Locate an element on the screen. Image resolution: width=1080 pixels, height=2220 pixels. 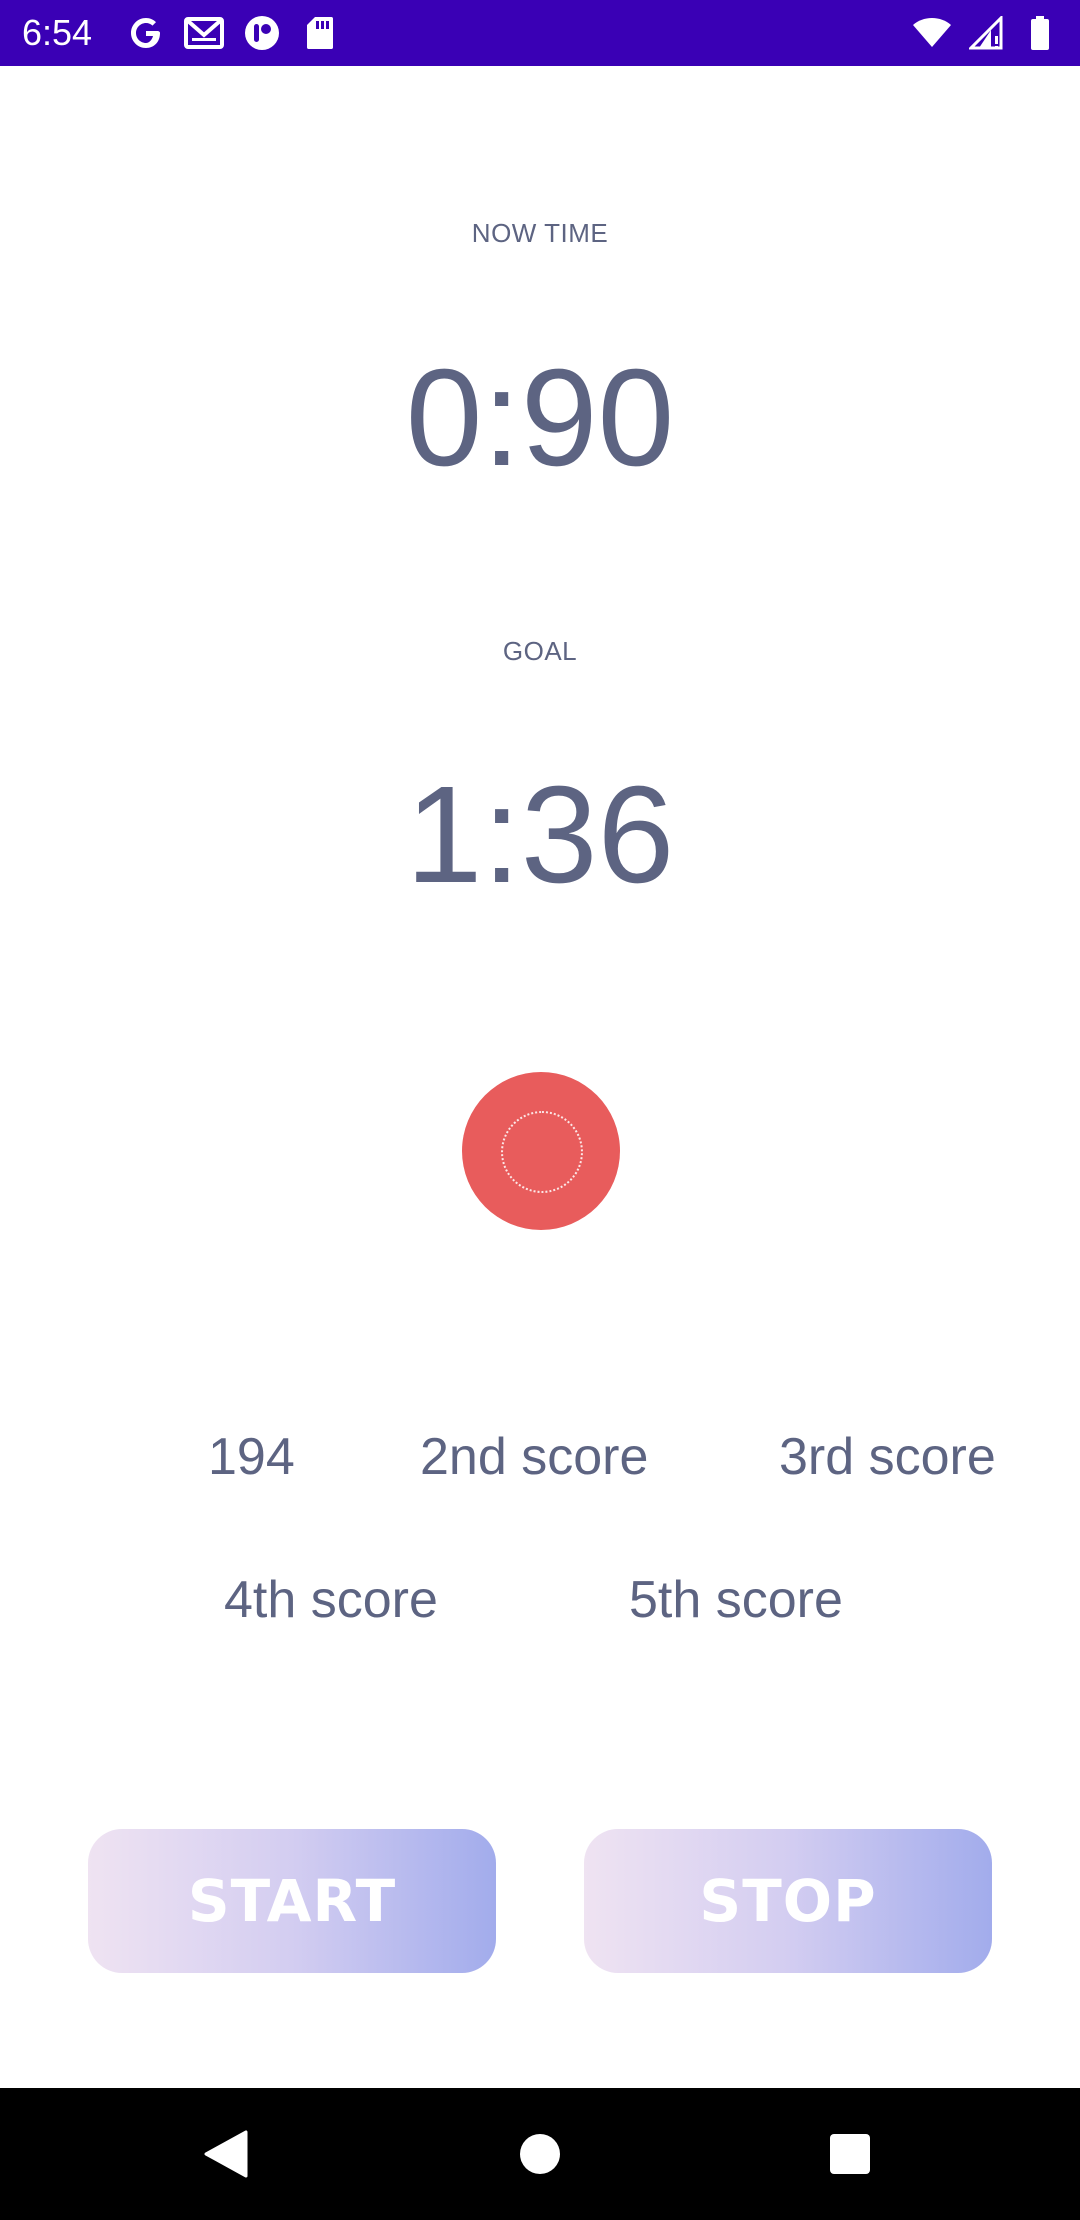
goal-label: GOAL is located at coordinates (540, 651).